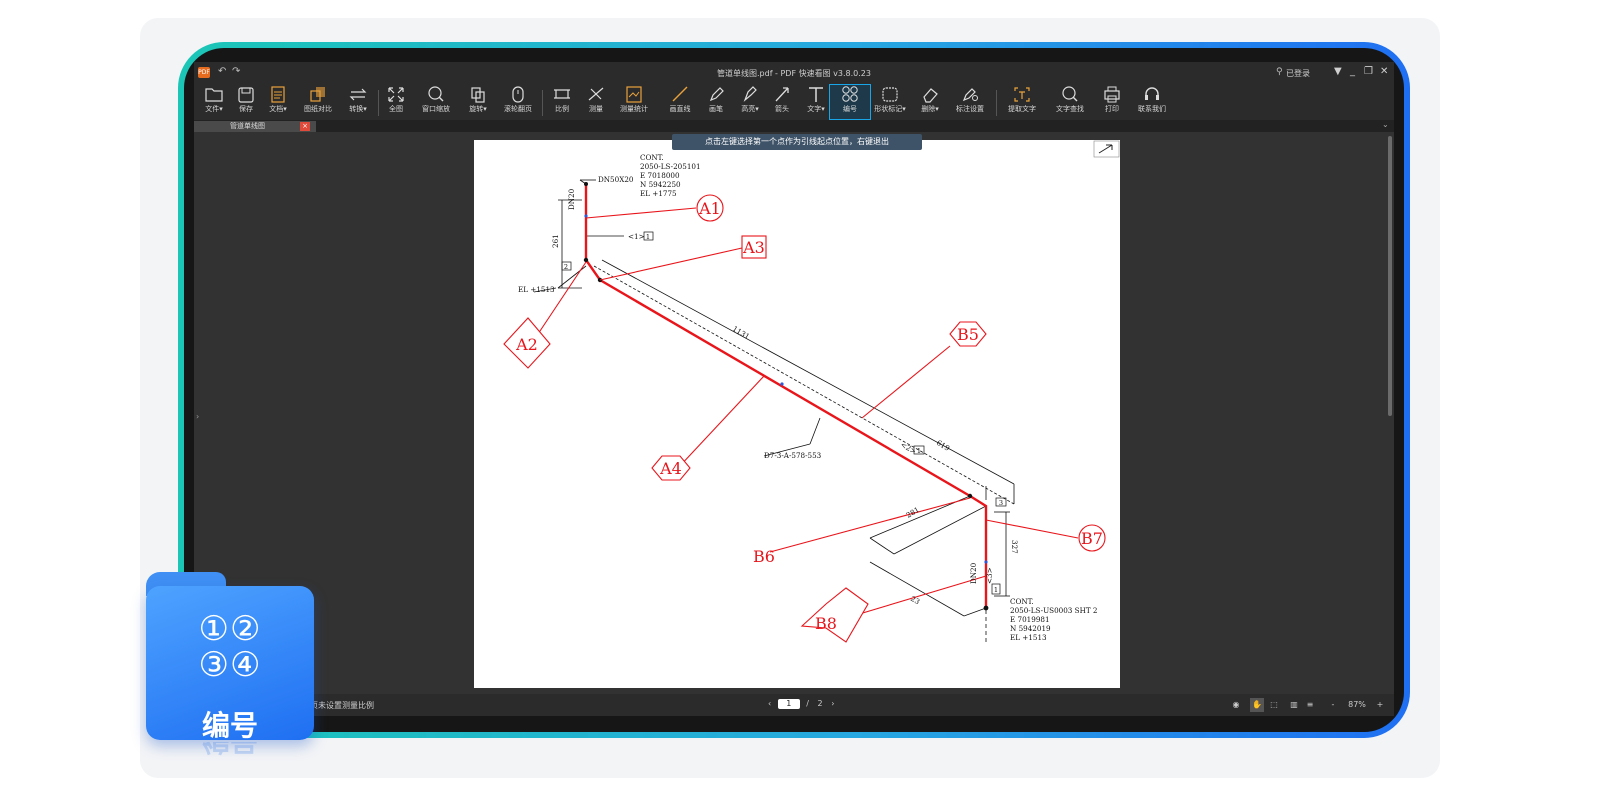 Image resolution: width=1600 pixels, height=800 pixels. I want to click on measure-icon, so click(596, 94).